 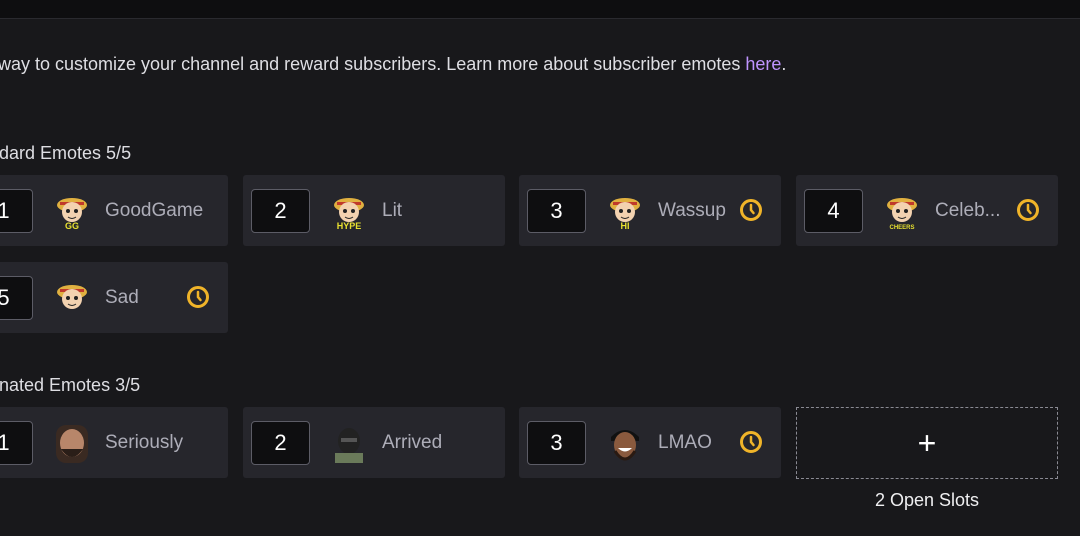 I want to click on emote-name: Sad, so click(x=122, y=297).